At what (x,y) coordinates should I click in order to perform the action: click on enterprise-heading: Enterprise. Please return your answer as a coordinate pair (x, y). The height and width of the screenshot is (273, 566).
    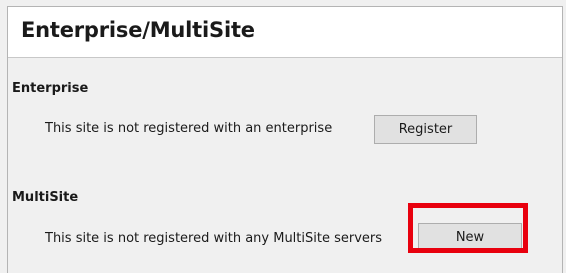
    Looking at the image, I should click on (50, 88).